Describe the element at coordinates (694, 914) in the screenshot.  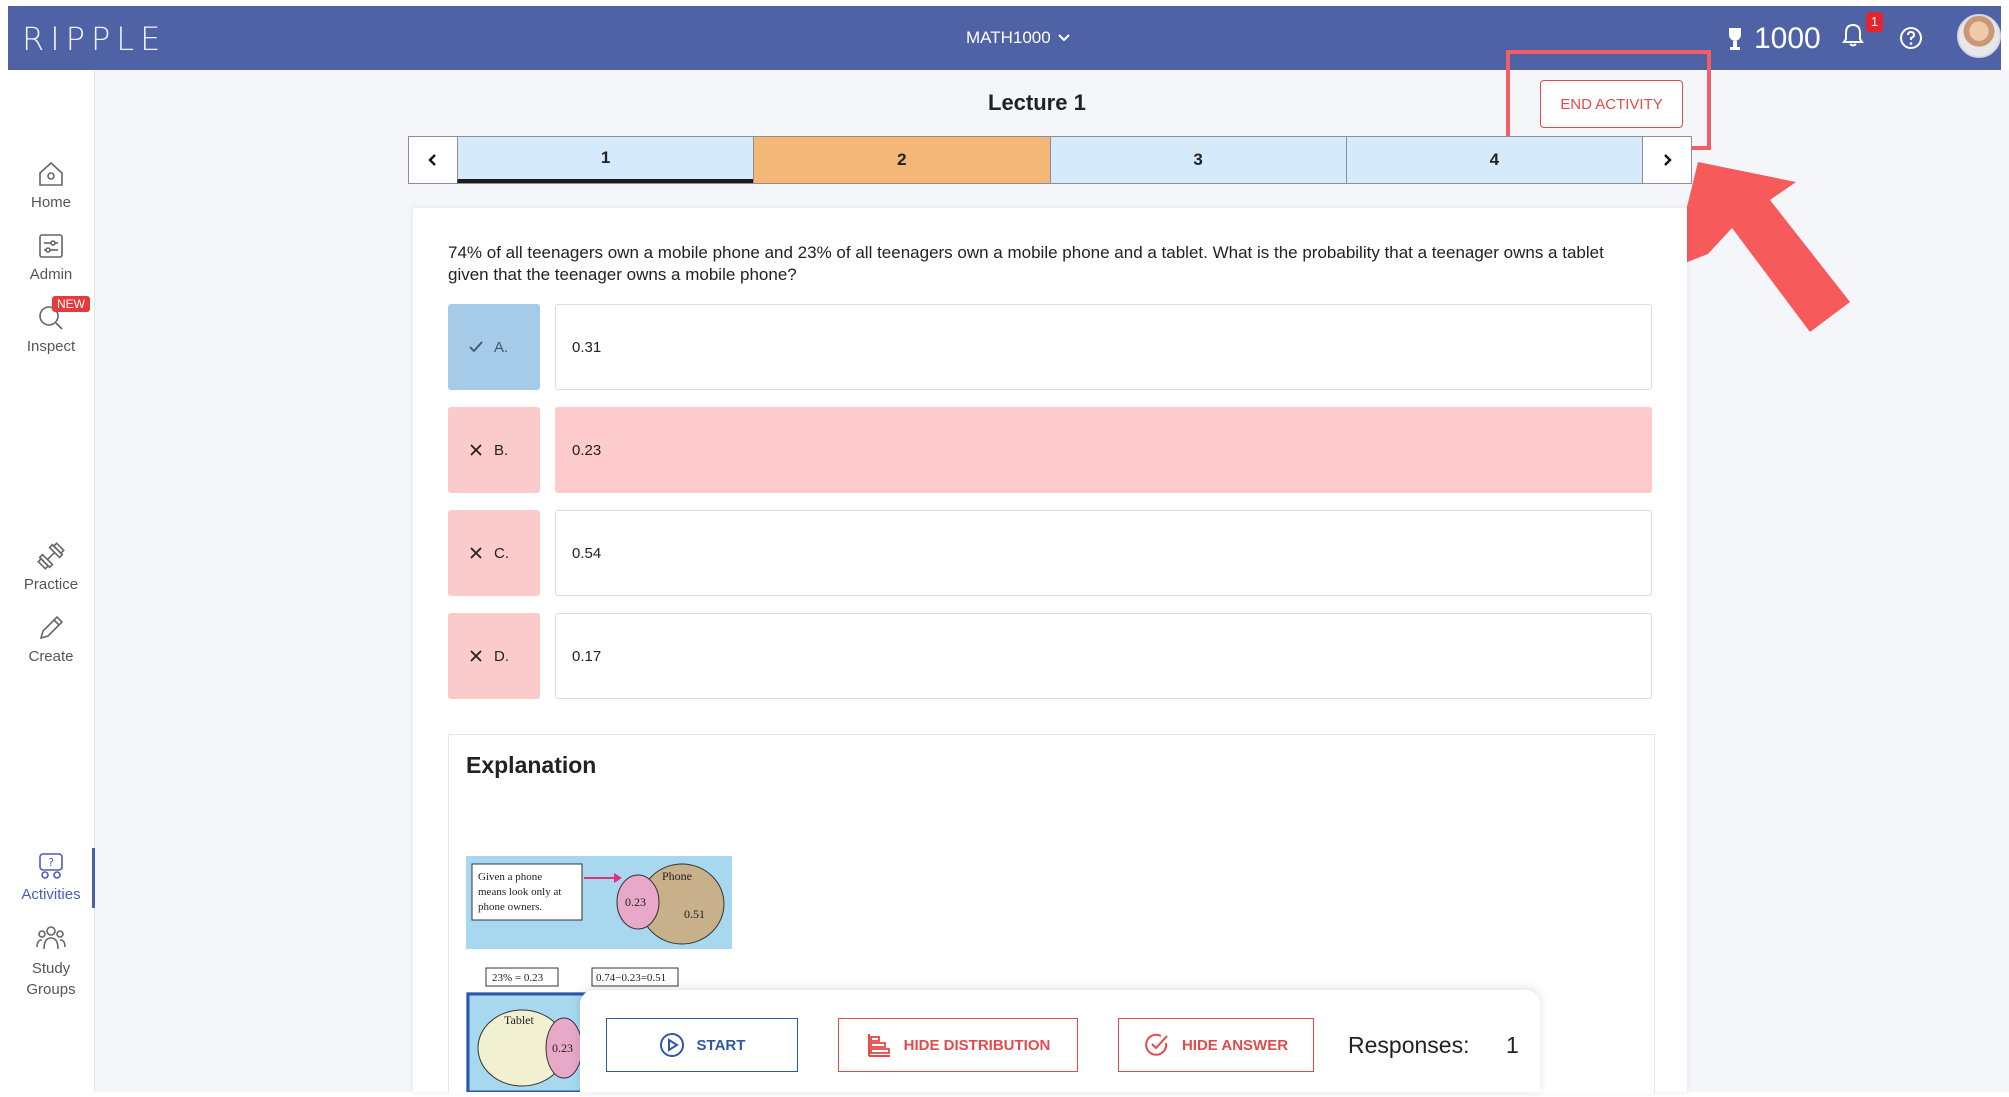
I see `fig1-outer-value: 0.51` at that location.